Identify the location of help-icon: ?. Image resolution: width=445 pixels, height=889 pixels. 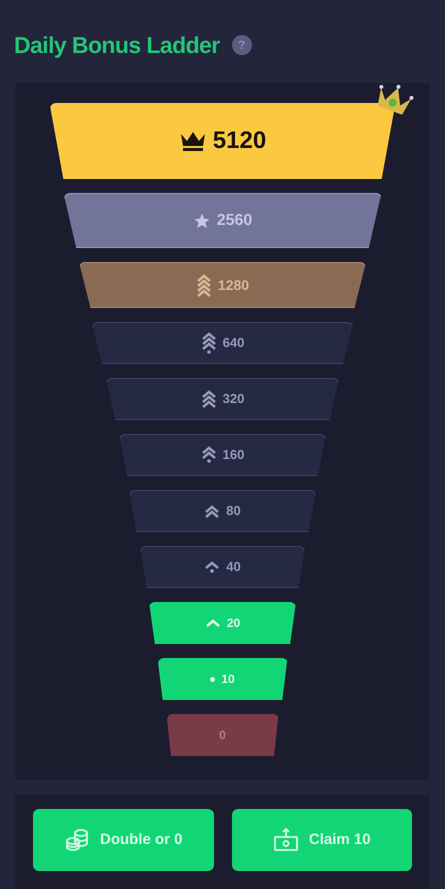
(242, 45).